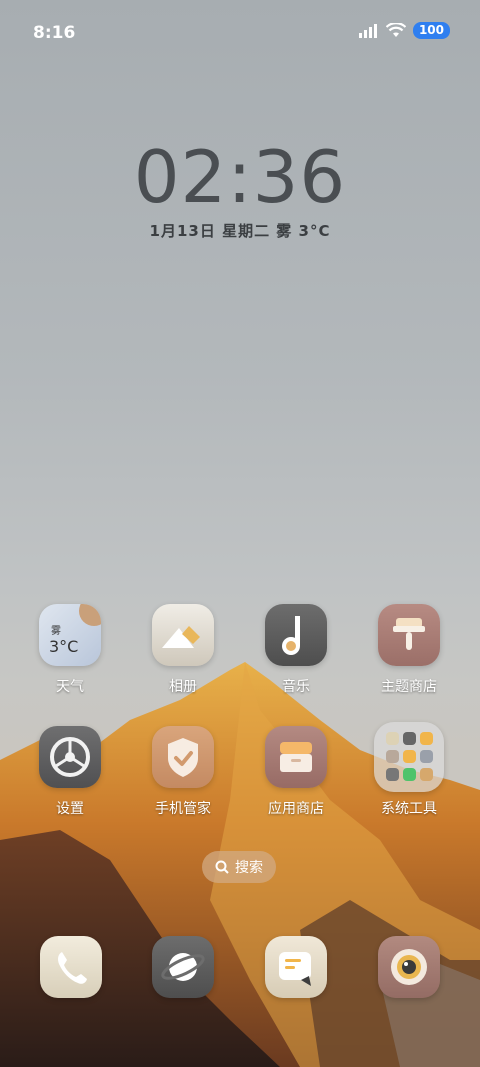 The width and height of the screenshot is (480, 1067). I want to click on app-weather: 雾 3°C 天气, so click(70, 650).